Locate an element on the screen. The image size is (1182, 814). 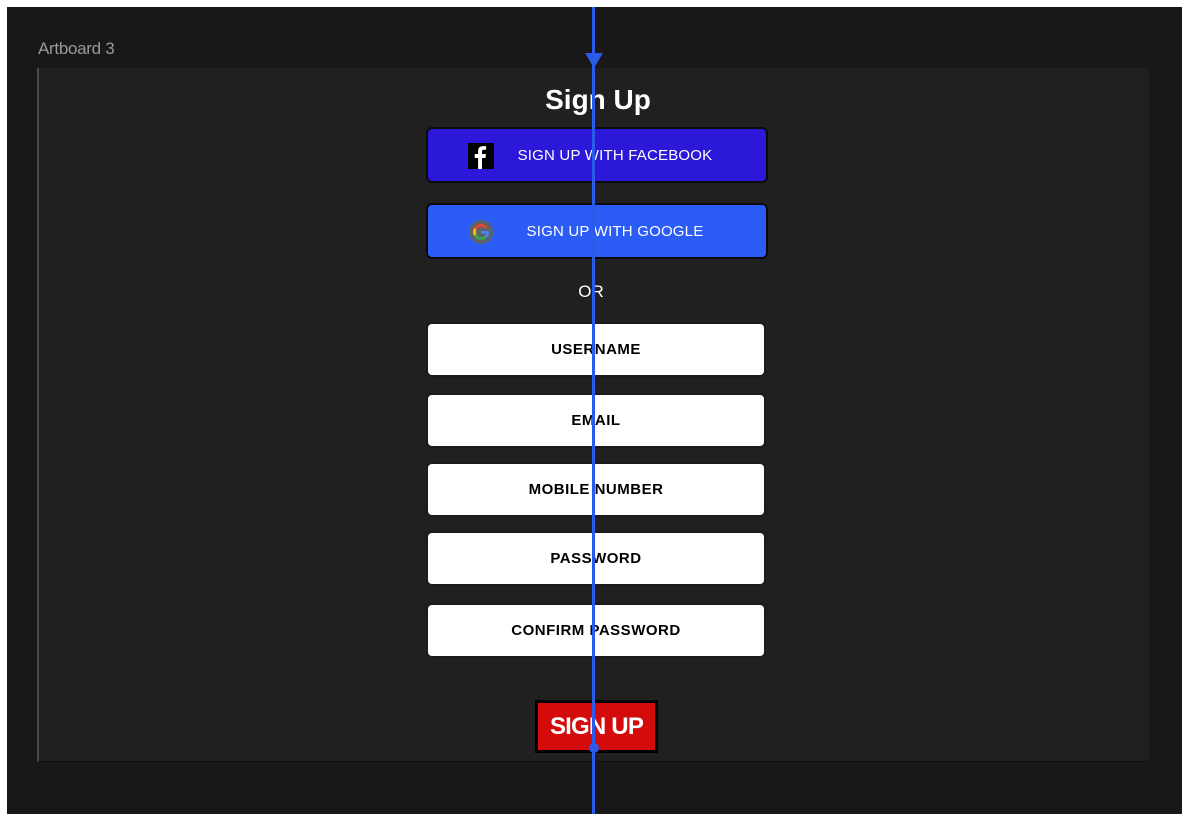
password-field: PASSWORD is located at coordinates (596, 558).